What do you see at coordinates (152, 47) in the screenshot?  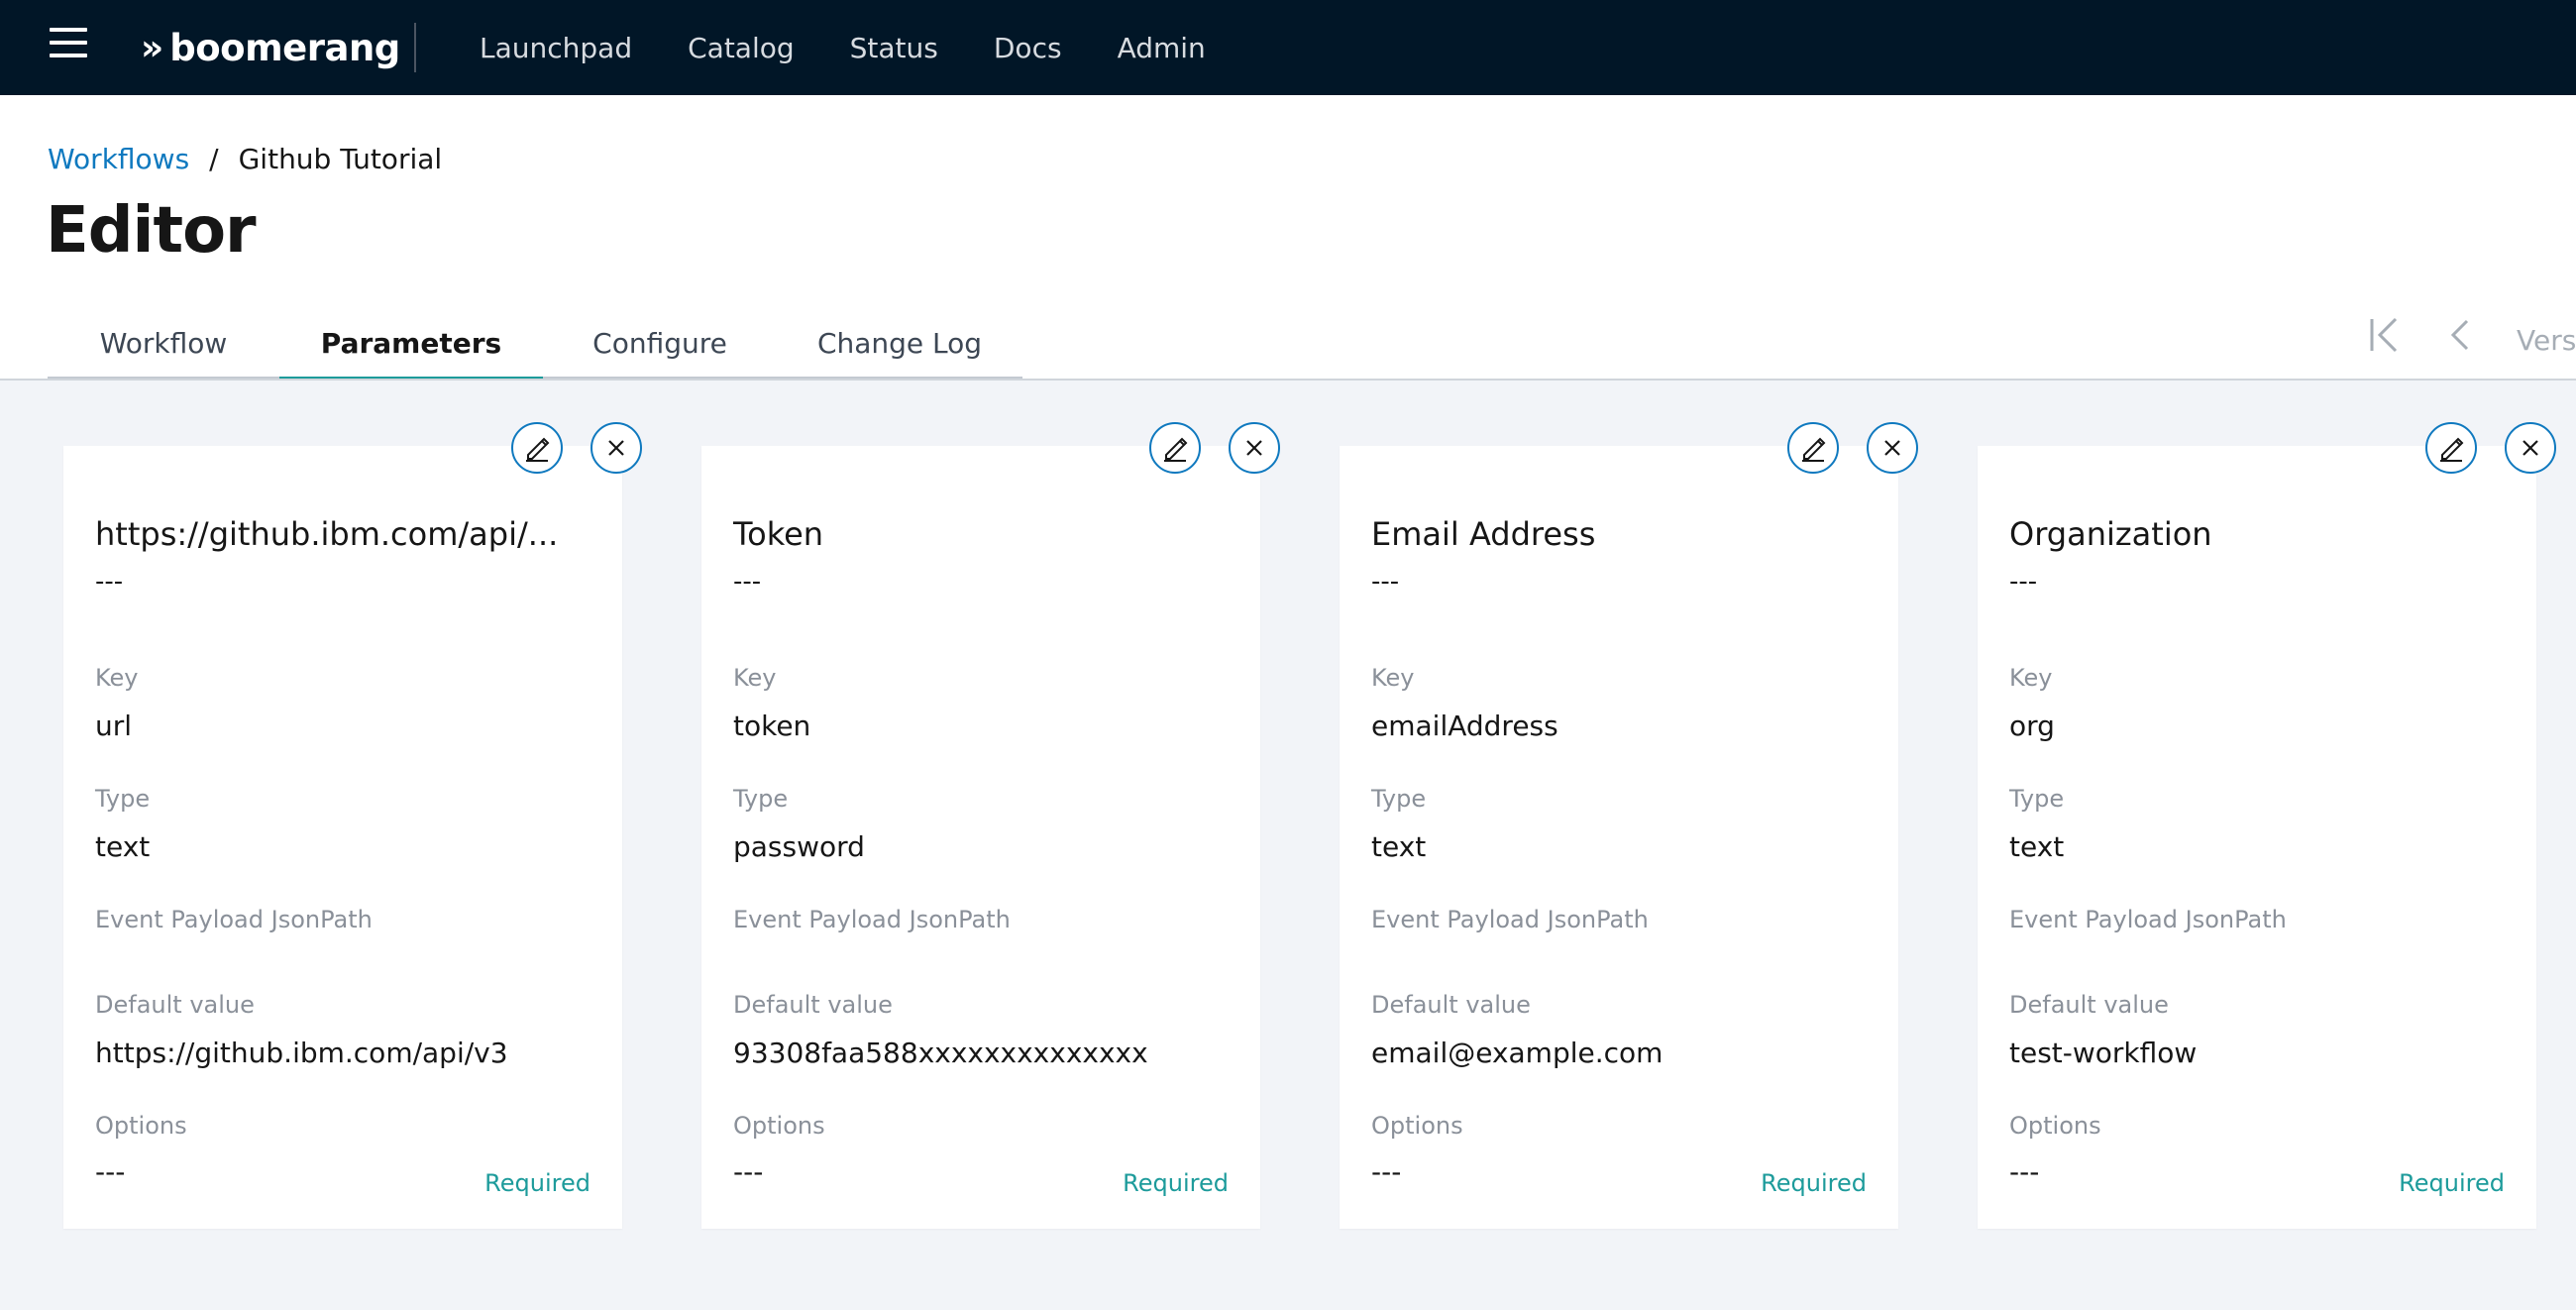 I see `boomerang-logo-icon: »` at bounding box center [152, 47].